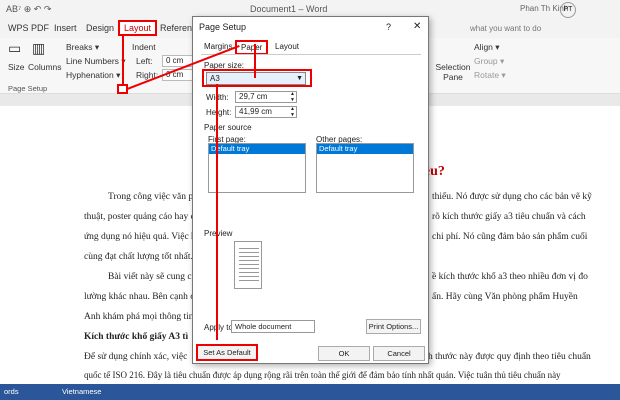  Describe the element at coordinates (146, 297) in the screenshot. I see `doc-line: lường khác nhau. Bên cạnh đó lầ` at that location.